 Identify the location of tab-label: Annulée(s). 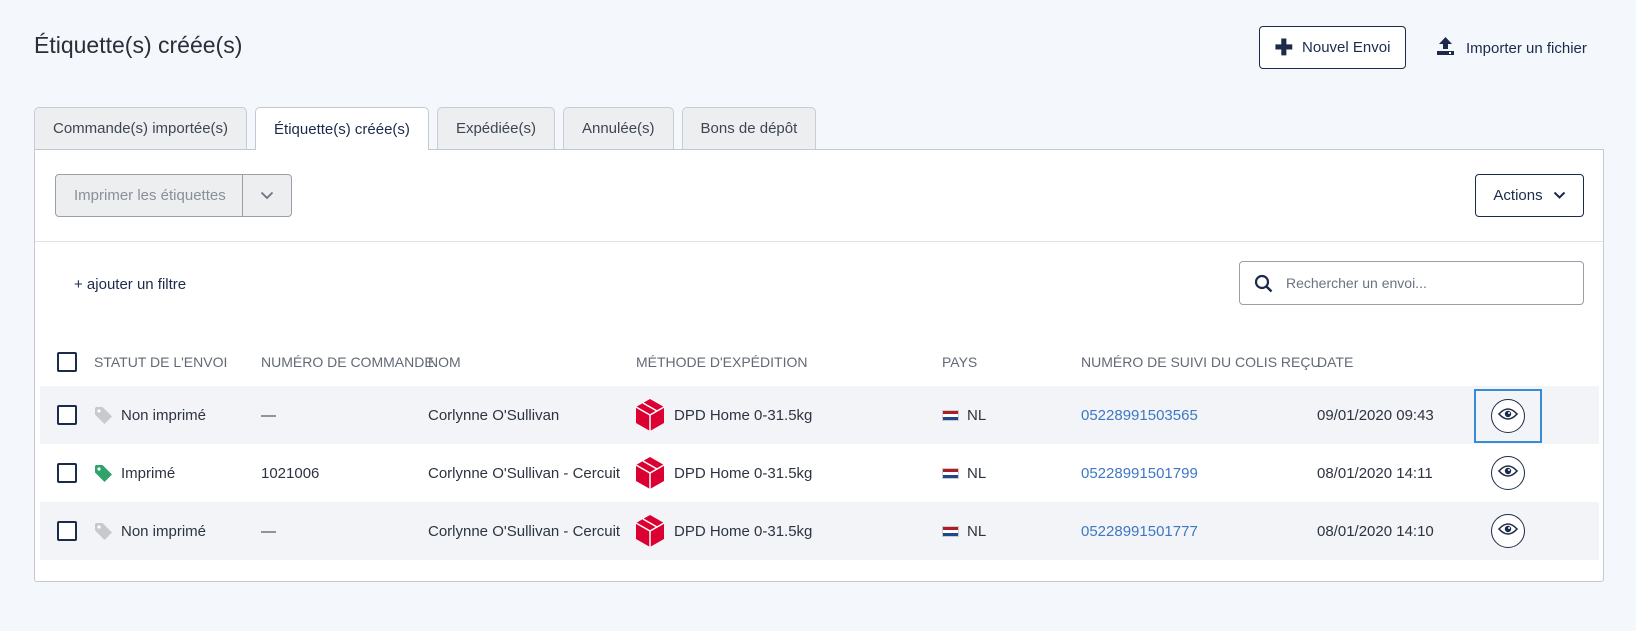
(618, 128).